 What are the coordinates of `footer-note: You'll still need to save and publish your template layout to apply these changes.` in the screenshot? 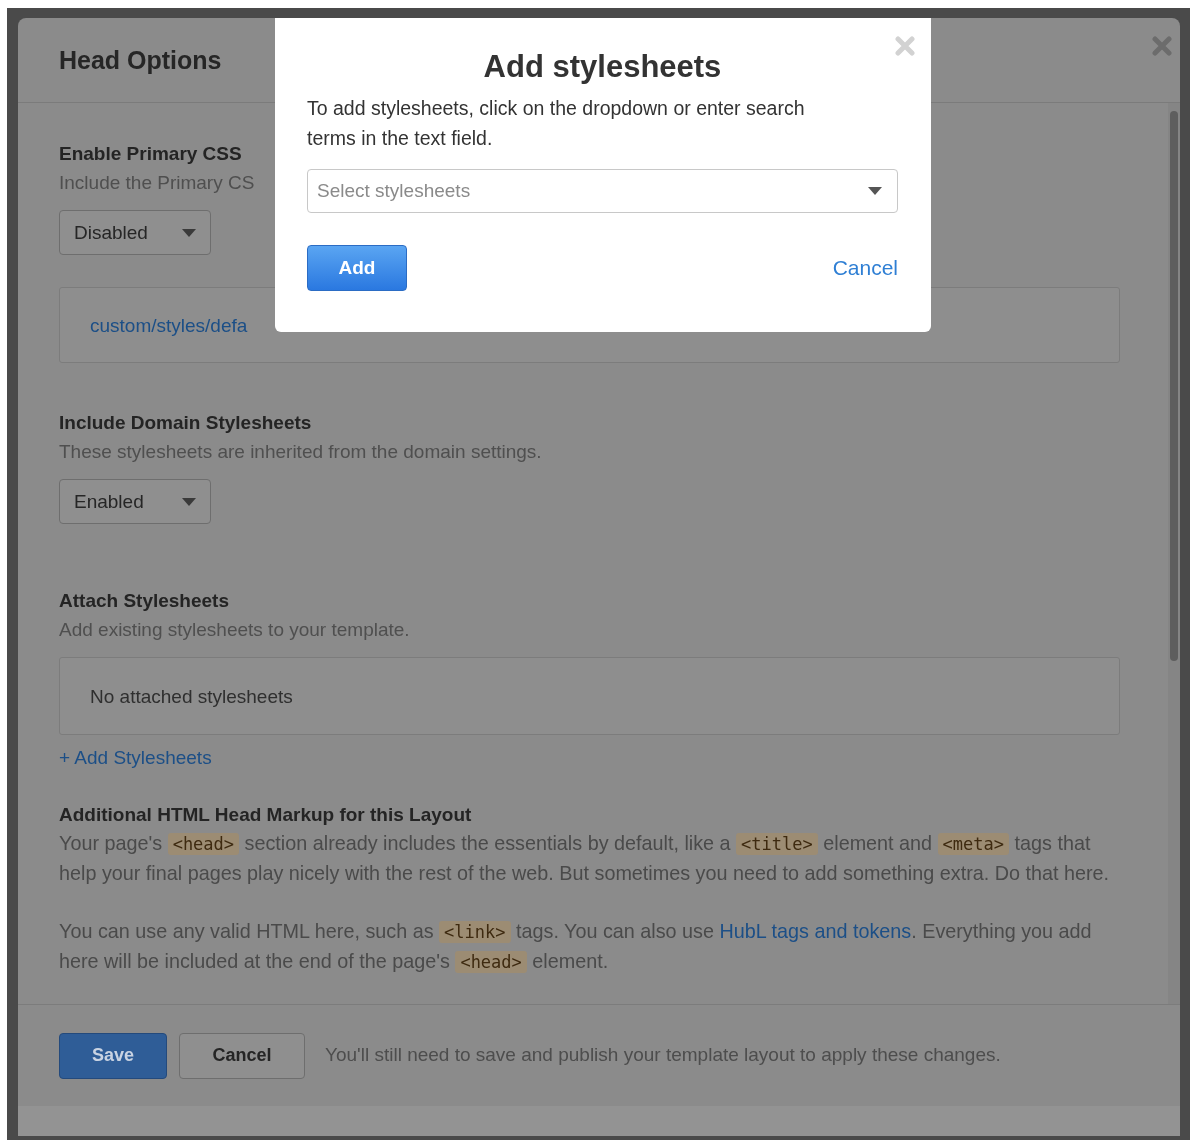 It's located at (663, 1055).